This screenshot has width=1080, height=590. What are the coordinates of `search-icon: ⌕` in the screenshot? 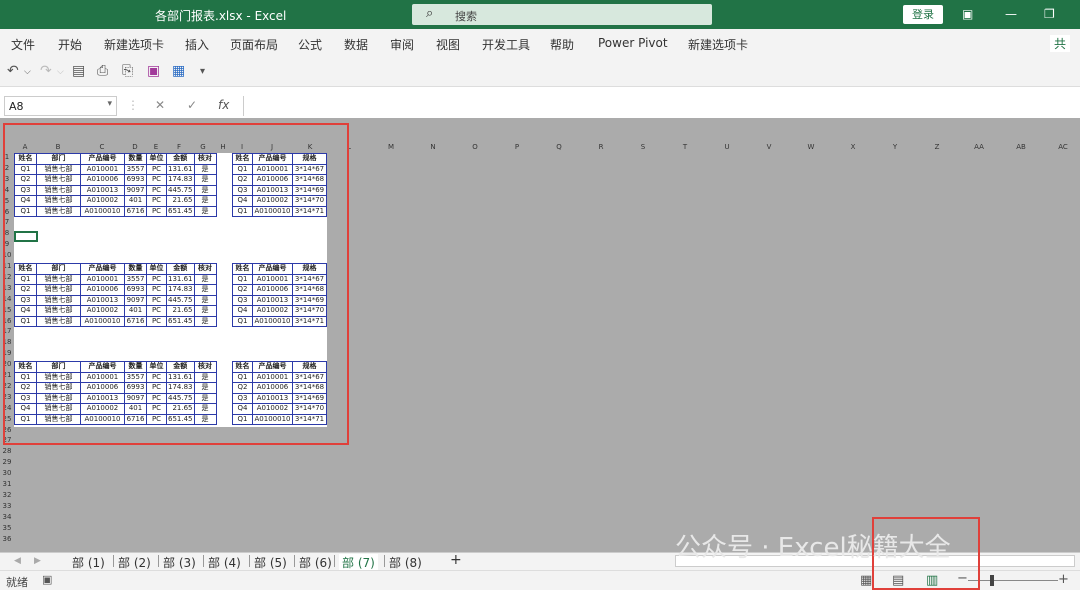 It's located at (430, 13).